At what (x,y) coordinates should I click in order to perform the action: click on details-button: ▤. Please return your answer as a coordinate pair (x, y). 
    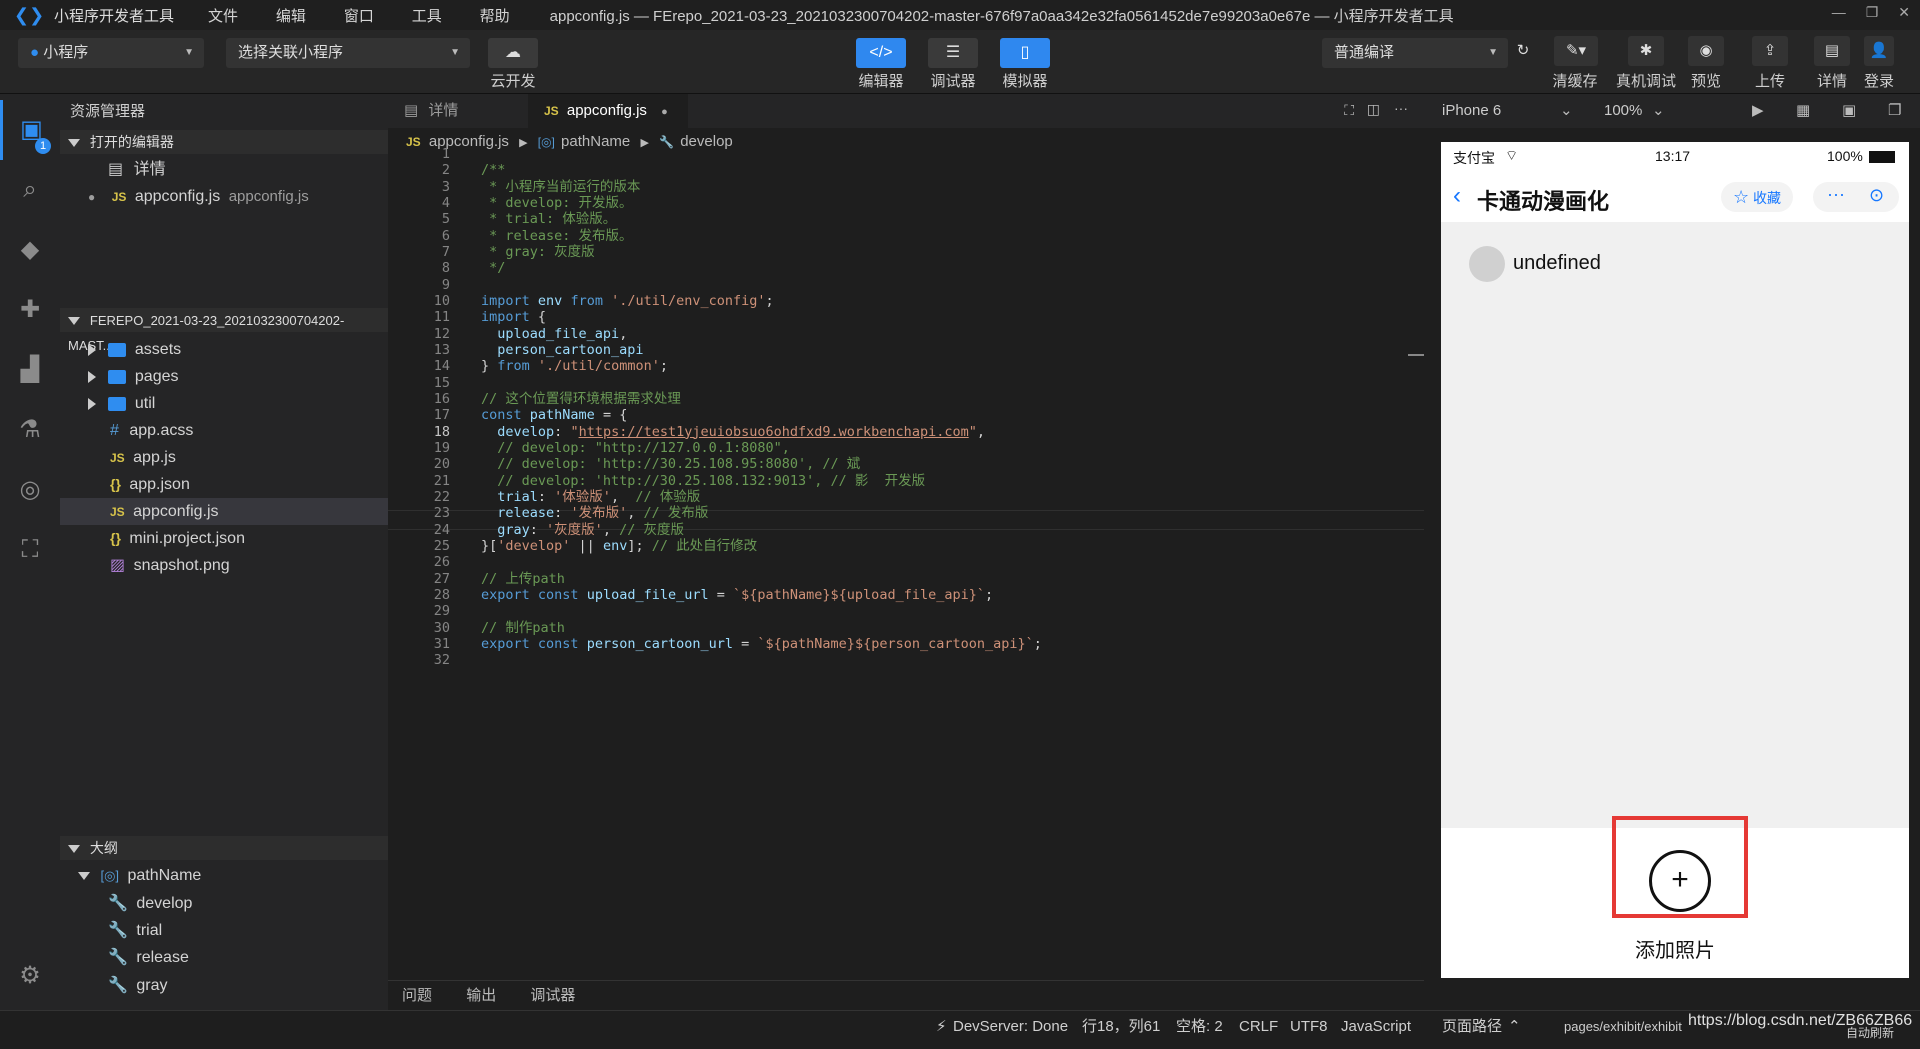
    Looking at the image, I should click on (1832, 51).